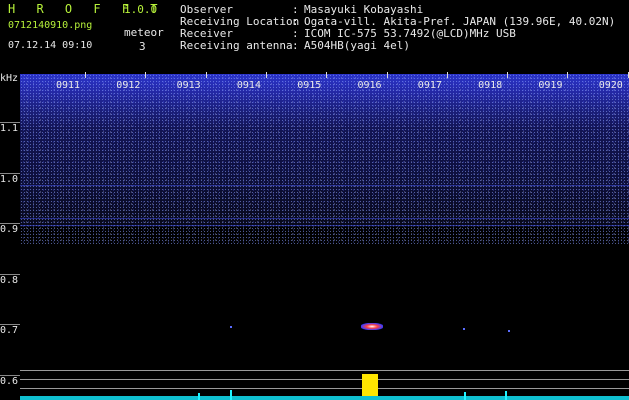  I want to click on time-label: 0914, so click(248, 85).